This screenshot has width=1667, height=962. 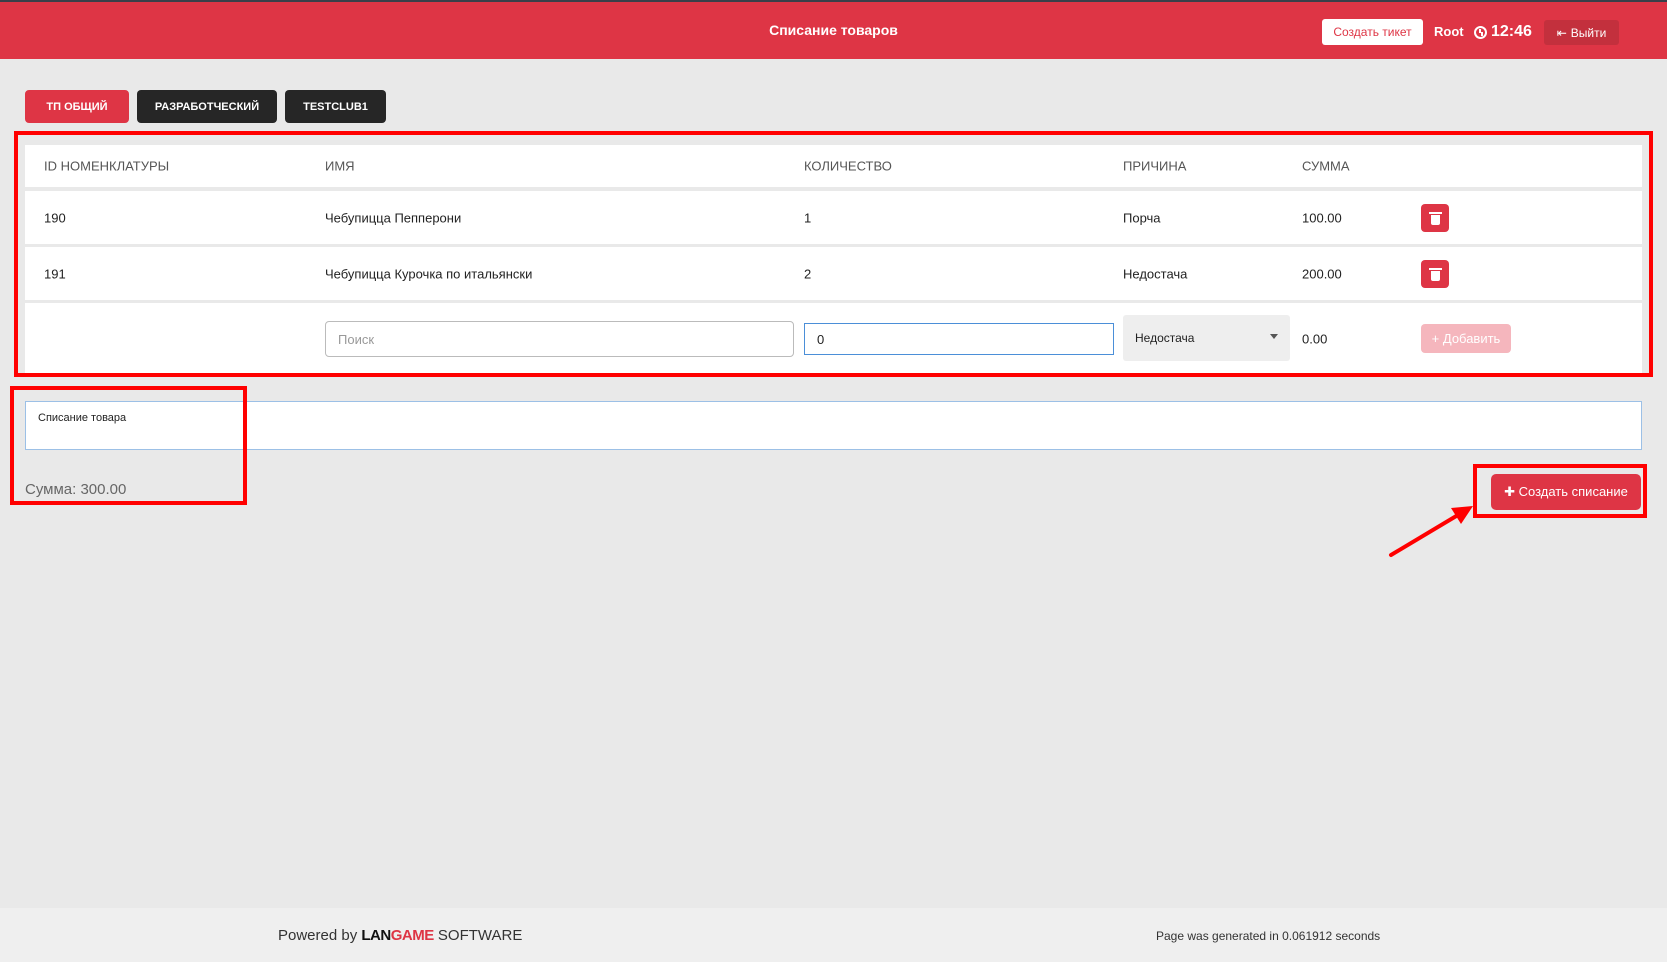 I want to click on table-row: 190 Чебупицца Пепперони 1 Порча 100.00, so click(x=833, y=217).